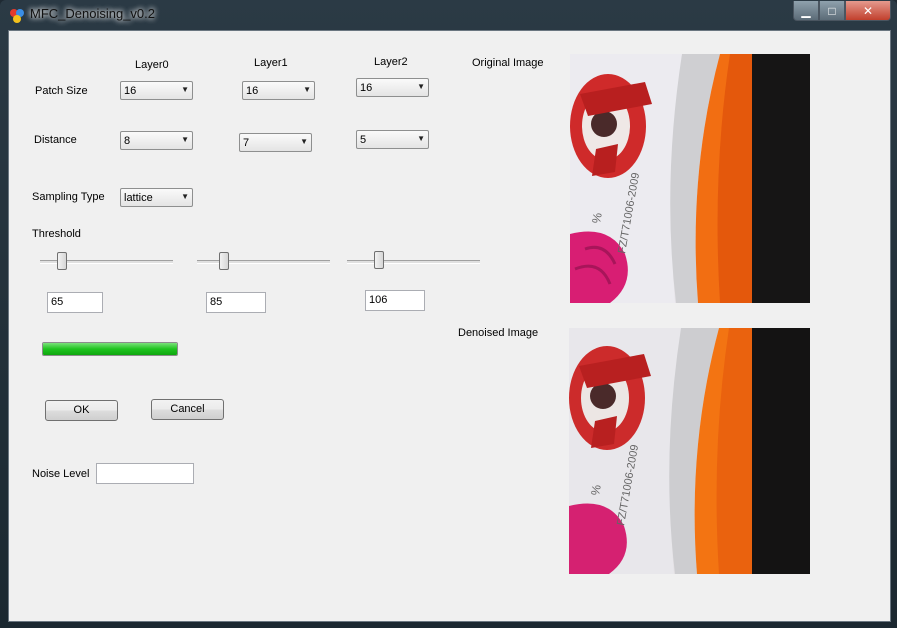 The height and width of the screenshot is (628, 897). Describe the element at coordinates (55, 140) in the screenshot. I see `distance-label: Distance` at that location.